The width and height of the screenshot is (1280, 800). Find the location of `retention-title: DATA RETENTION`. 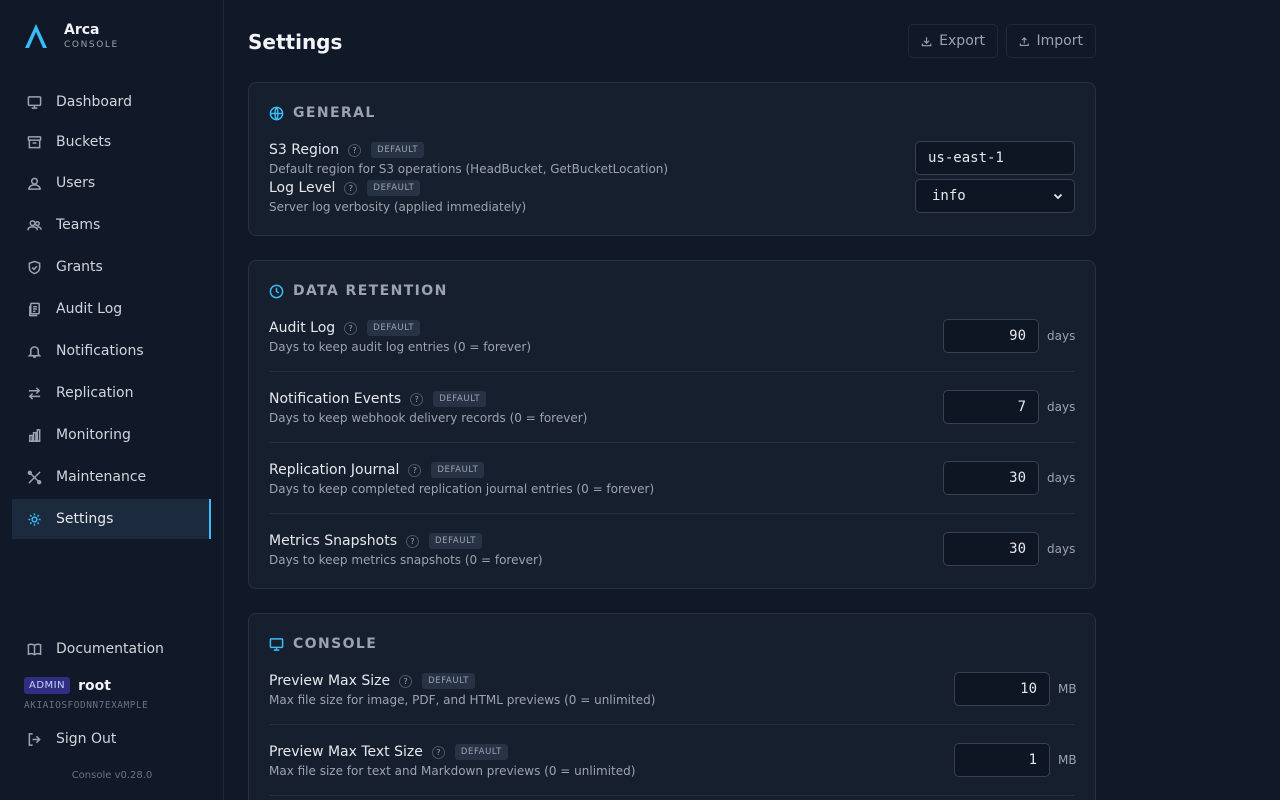

retention-title: DATA RETENTION is located at coordinates (358, 291).